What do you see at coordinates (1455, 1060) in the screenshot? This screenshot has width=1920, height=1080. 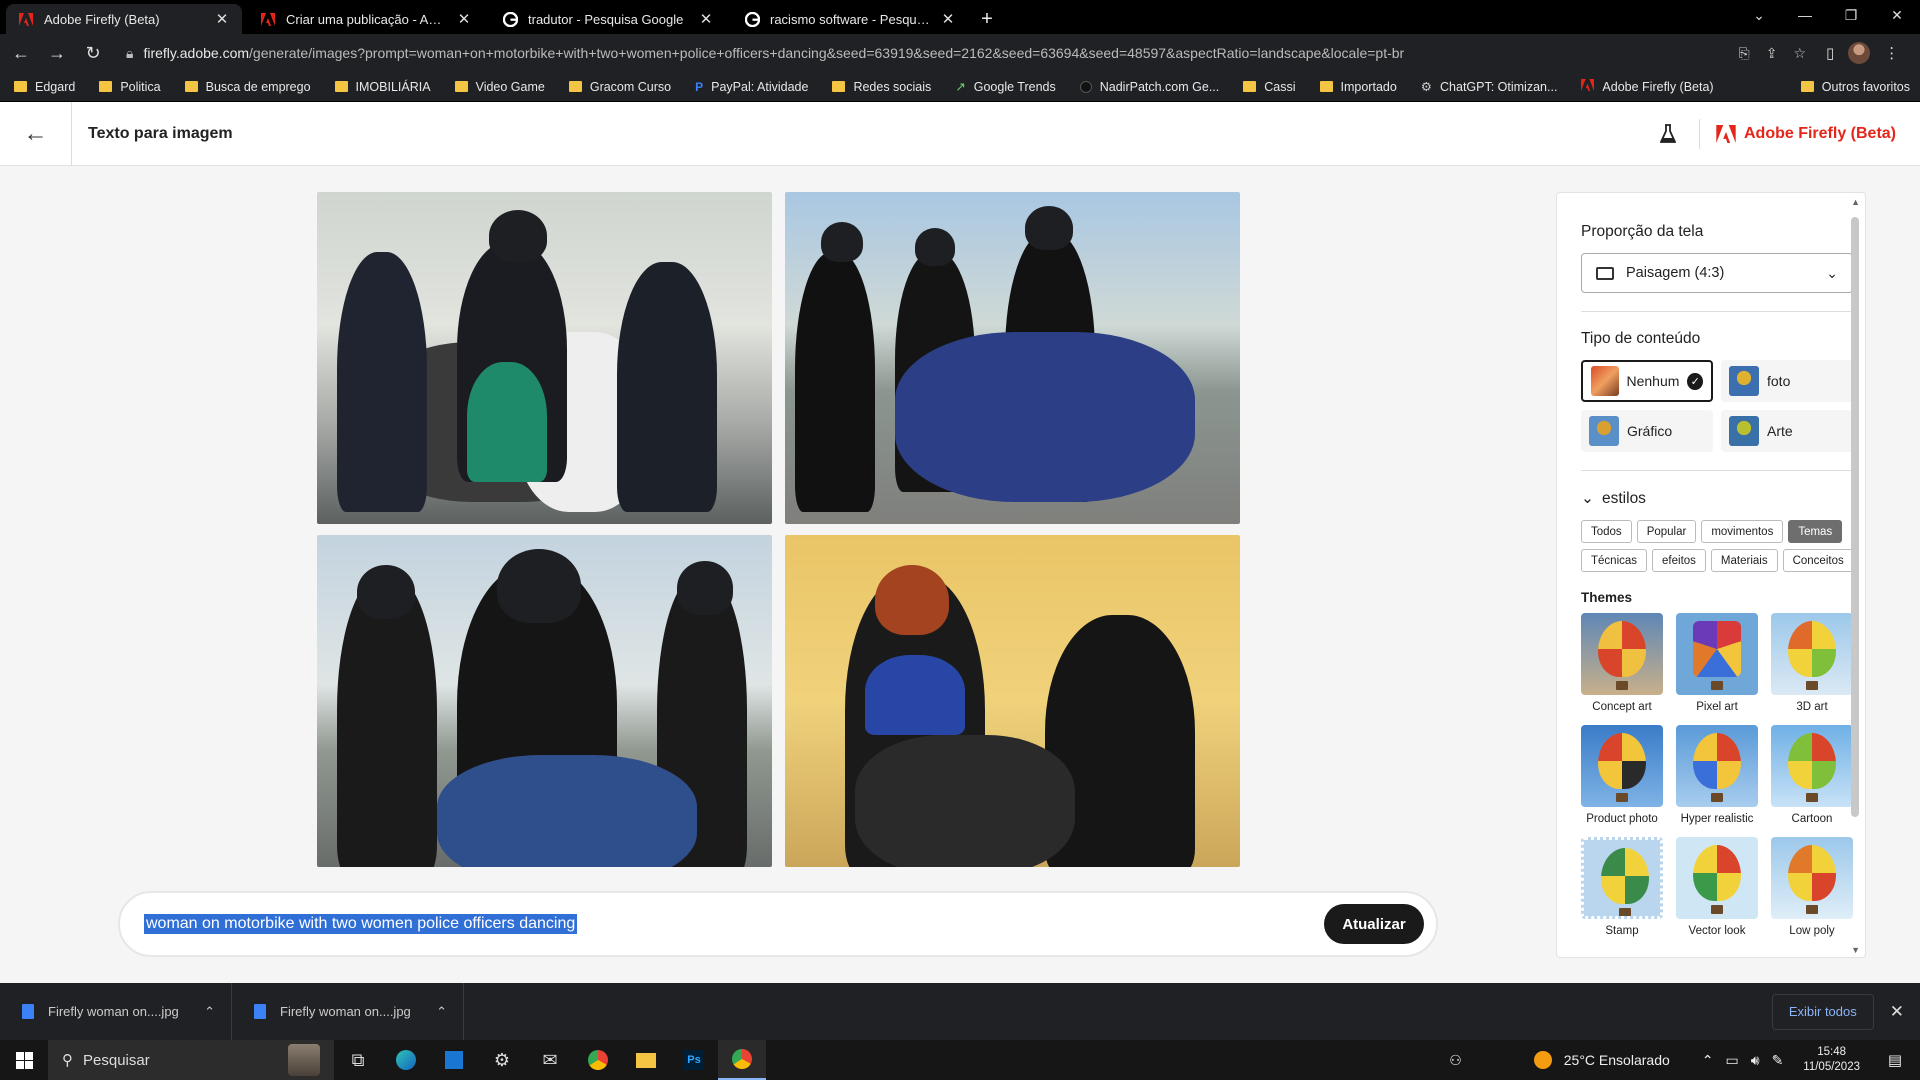 I see `people-icon: ⚇` at bounding box center [1455, 1060].